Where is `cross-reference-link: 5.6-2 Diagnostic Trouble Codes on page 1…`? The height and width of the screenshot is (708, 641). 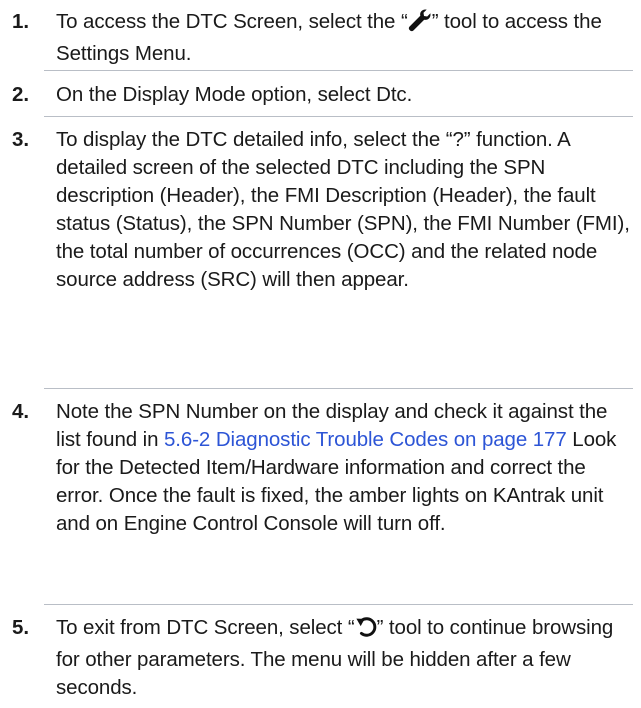 cross-reference-link: 5.6-2 Diagnostic Trouble Codes on page 1… is located at coordinates (365, 439).